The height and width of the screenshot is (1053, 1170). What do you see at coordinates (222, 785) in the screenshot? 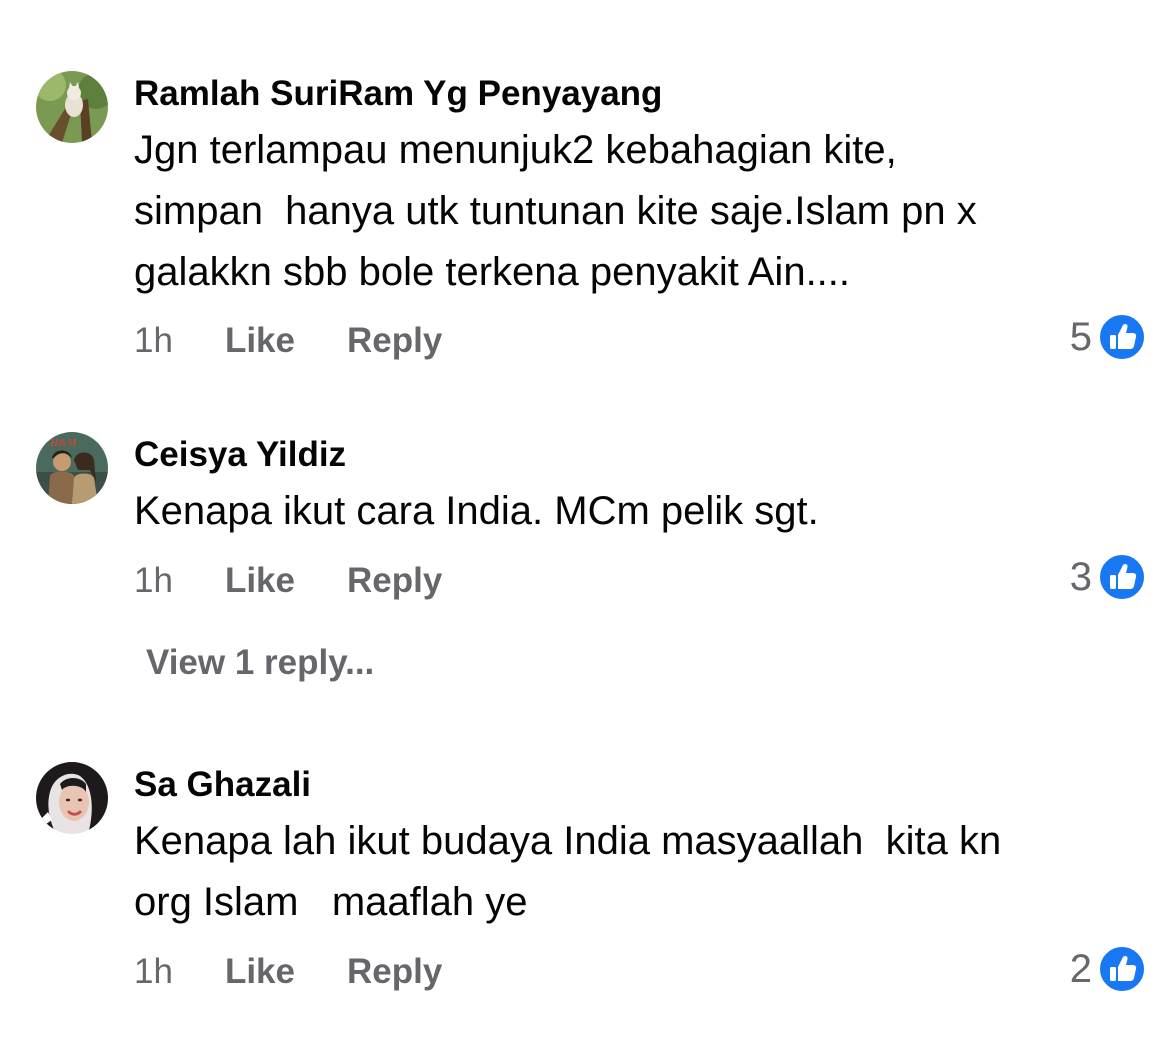
I see `comment-author: Sa Ghazali` at bounding box center [222, 785].